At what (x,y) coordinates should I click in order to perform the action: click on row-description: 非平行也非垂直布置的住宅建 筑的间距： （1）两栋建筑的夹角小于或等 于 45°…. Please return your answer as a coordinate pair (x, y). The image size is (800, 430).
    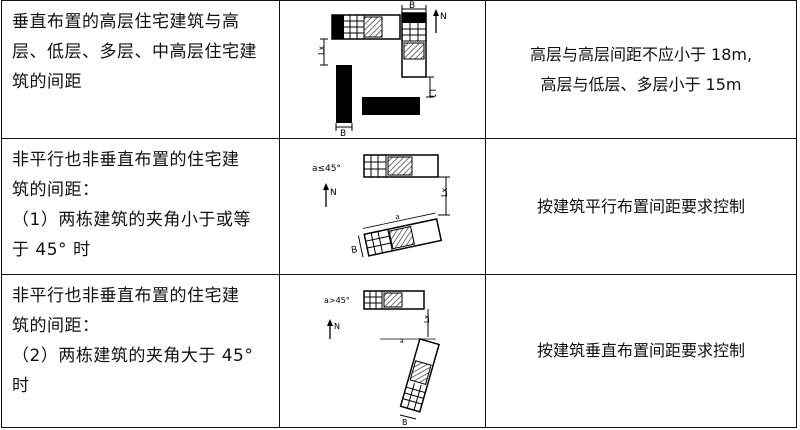
    Looking at the image, I should click on (141, 206).